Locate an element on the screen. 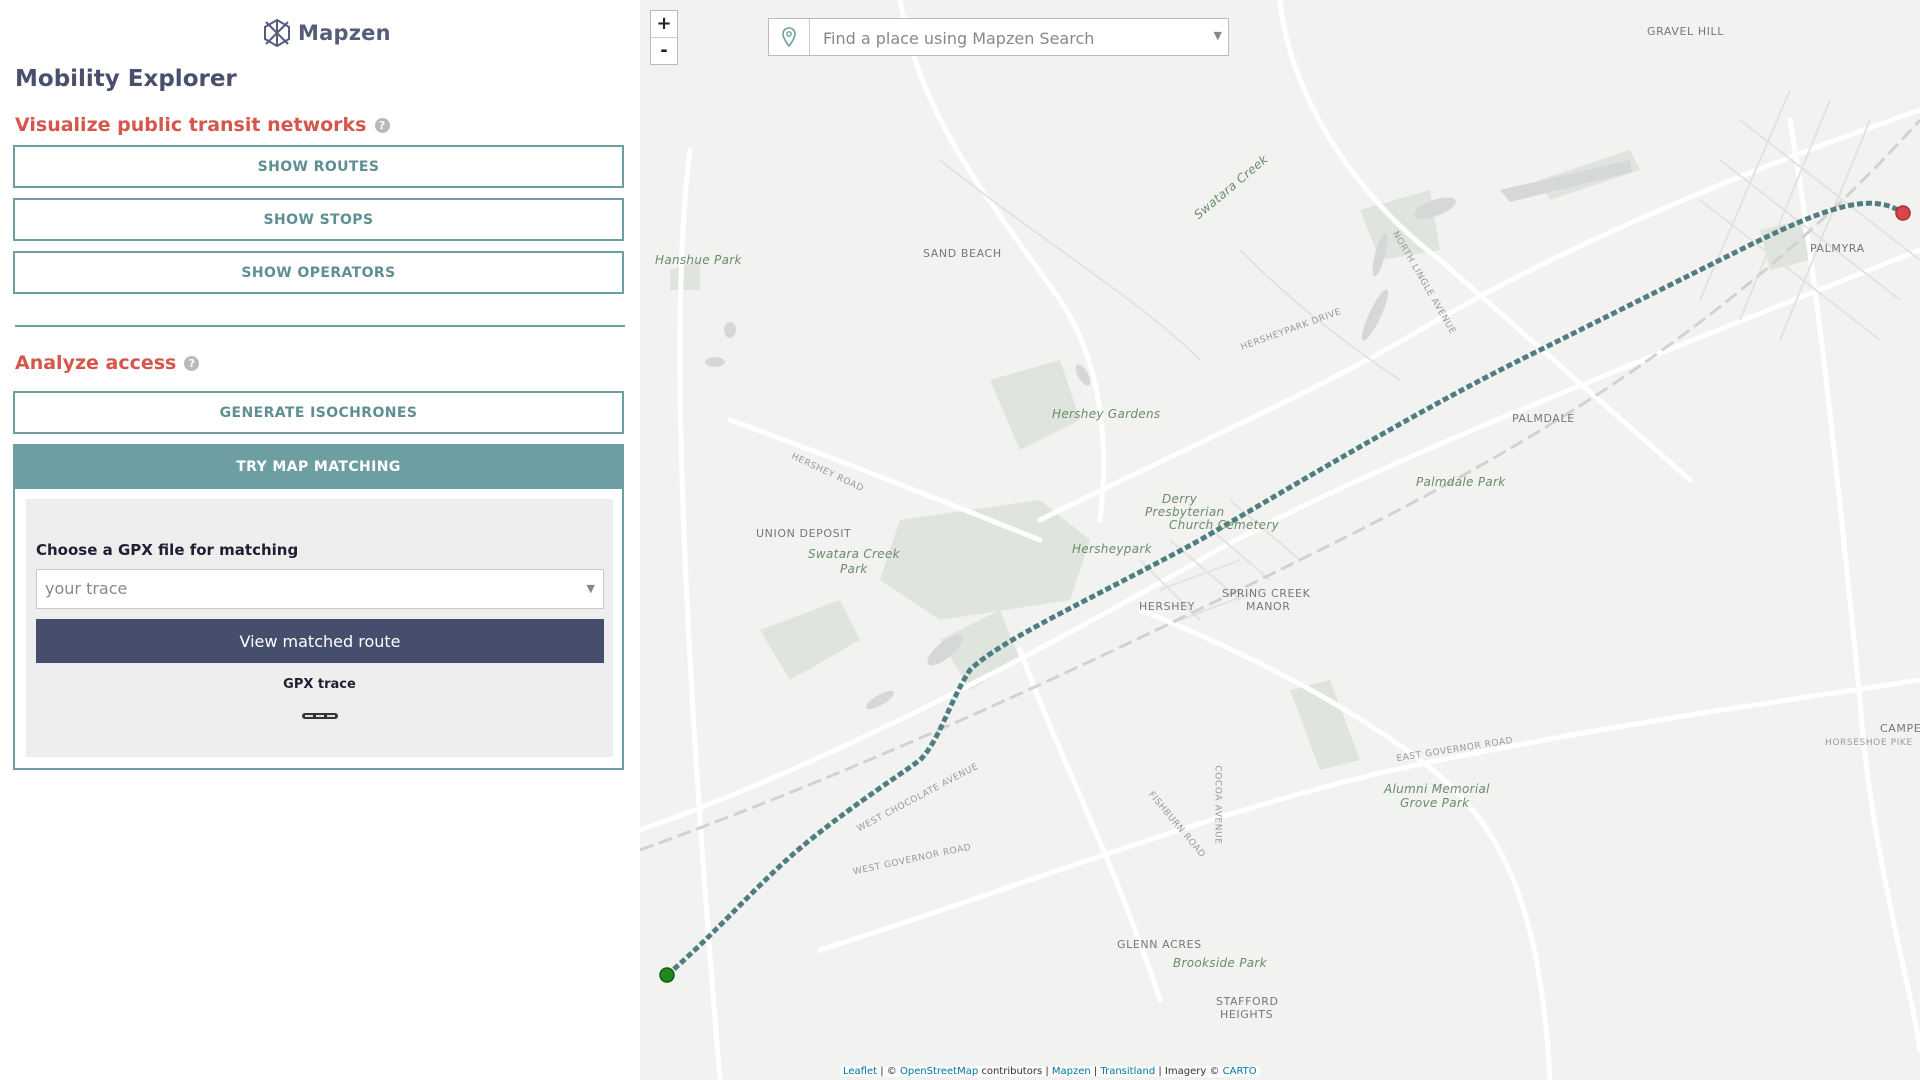  attribution-text: | © is located at coordinates (888, 1071).